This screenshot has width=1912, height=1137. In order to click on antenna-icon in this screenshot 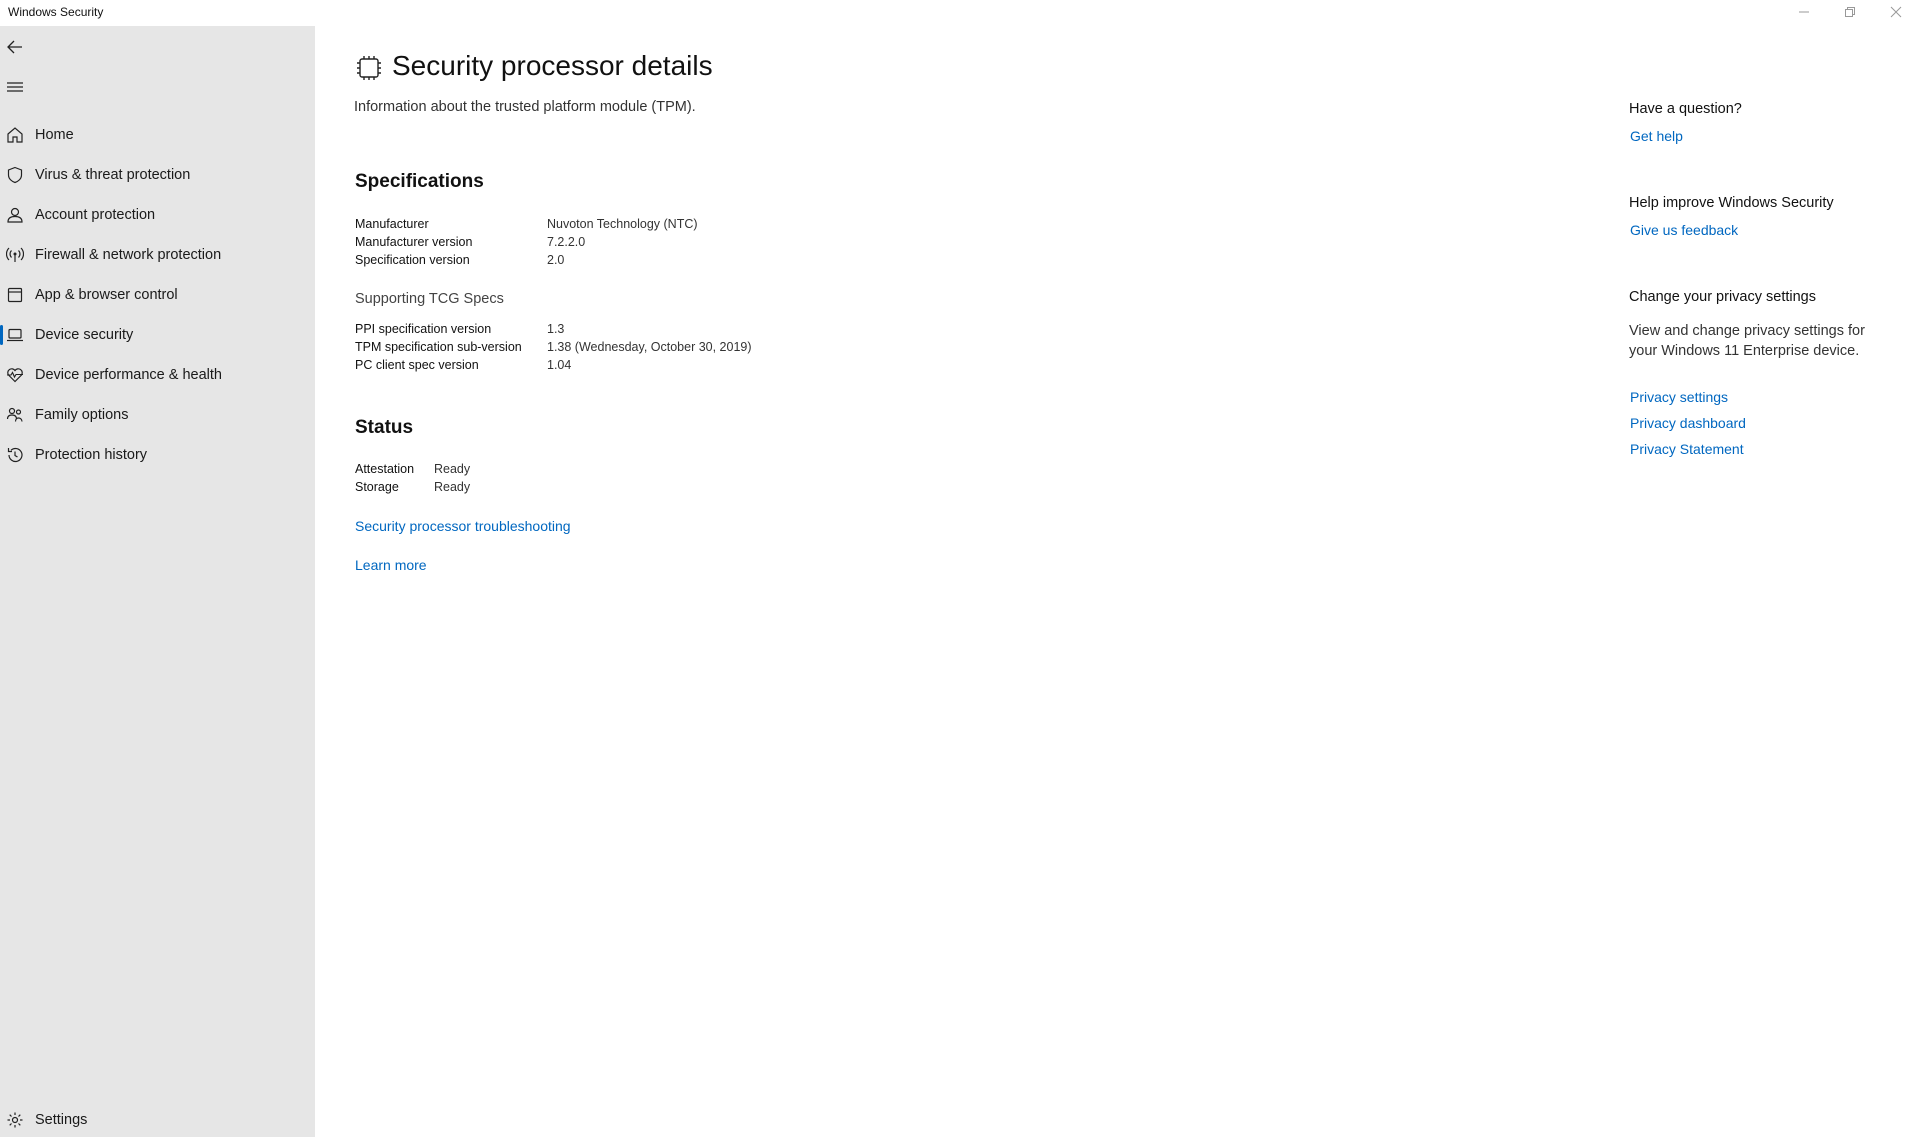, I will do `click(15, 255)`.